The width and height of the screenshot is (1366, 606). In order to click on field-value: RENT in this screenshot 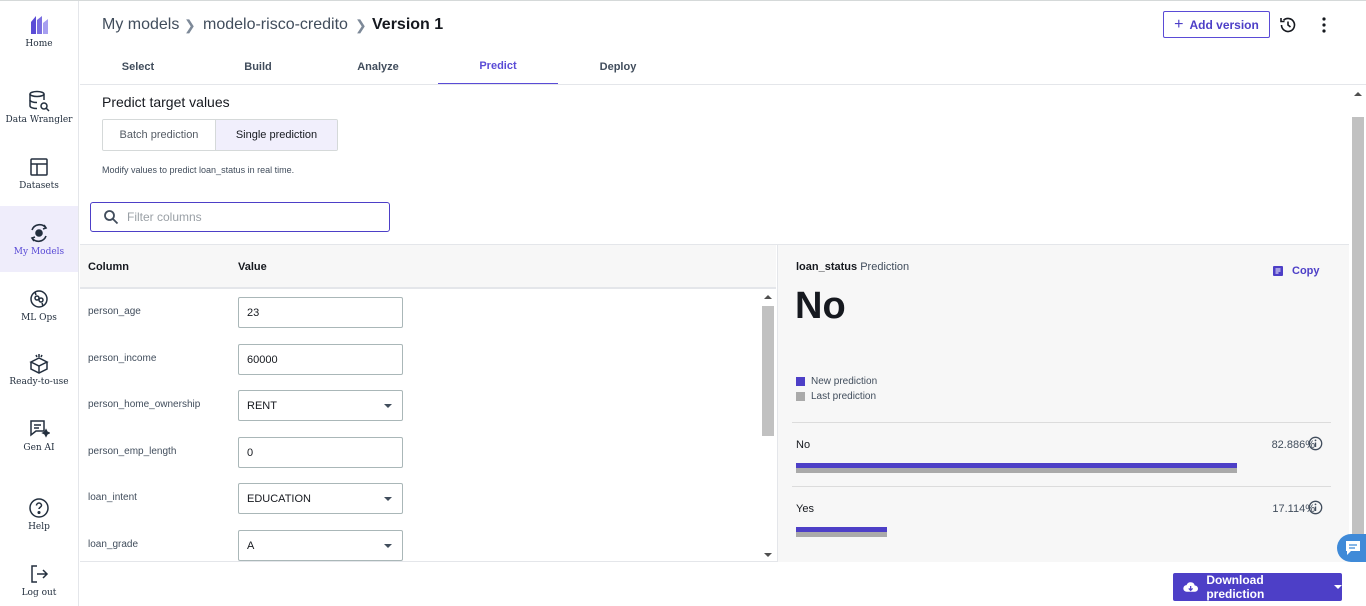, I will do `click(262, 405)`.